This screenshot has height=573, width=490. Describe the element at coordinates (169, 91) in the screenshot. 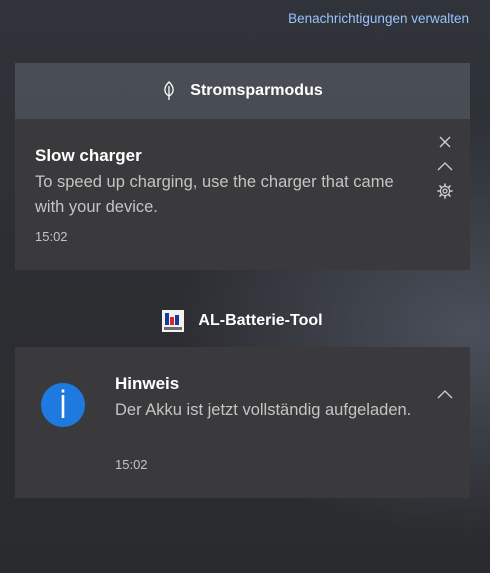

I see `leaf-icon` at that location.